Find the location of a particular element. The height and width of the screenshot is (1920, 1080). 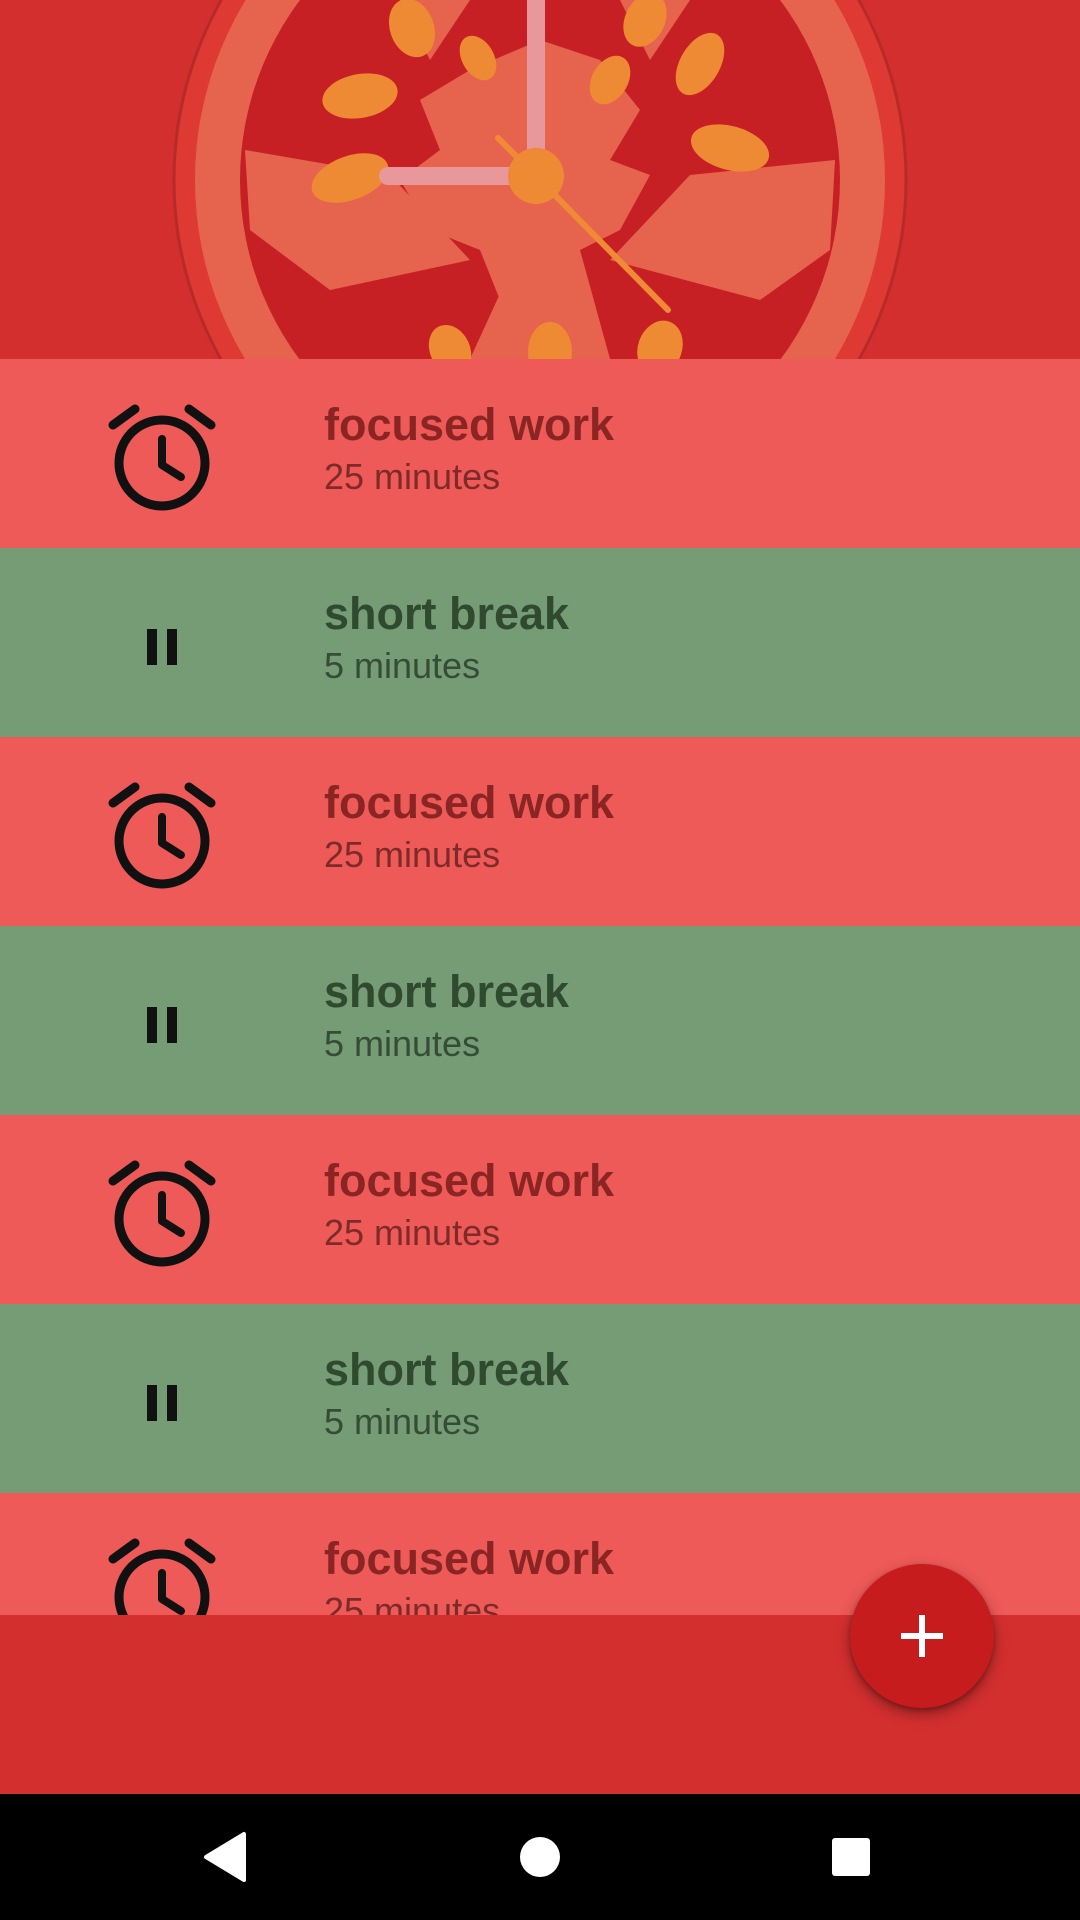

recents-button is located at coordinates (851, 1857).